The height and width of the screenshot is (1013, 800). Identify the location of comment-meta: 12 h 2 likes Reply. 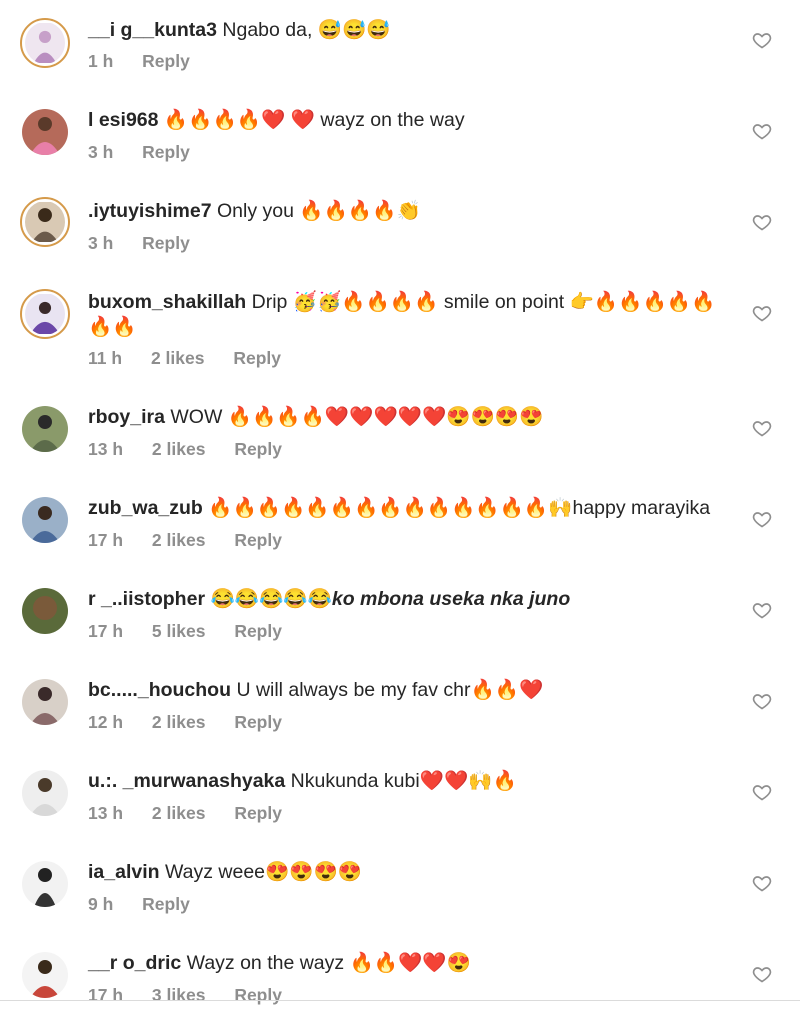
(197, 722).